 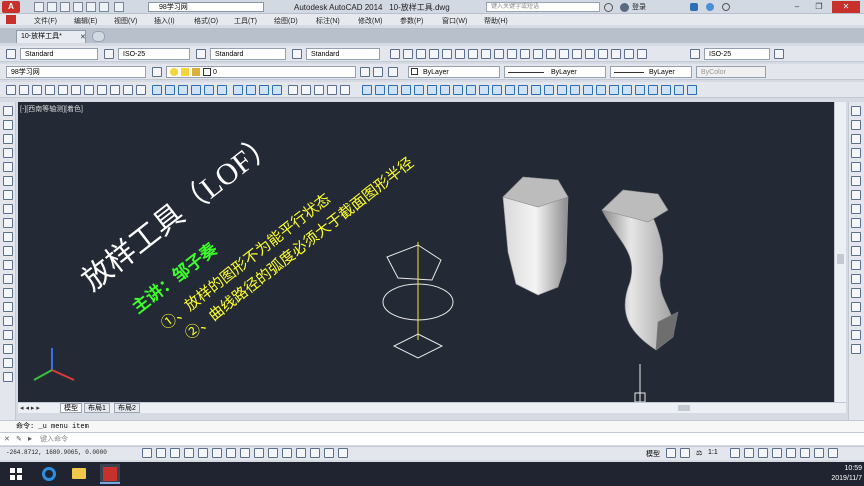 I want to click on array-icon, so click(x=856, y=167).